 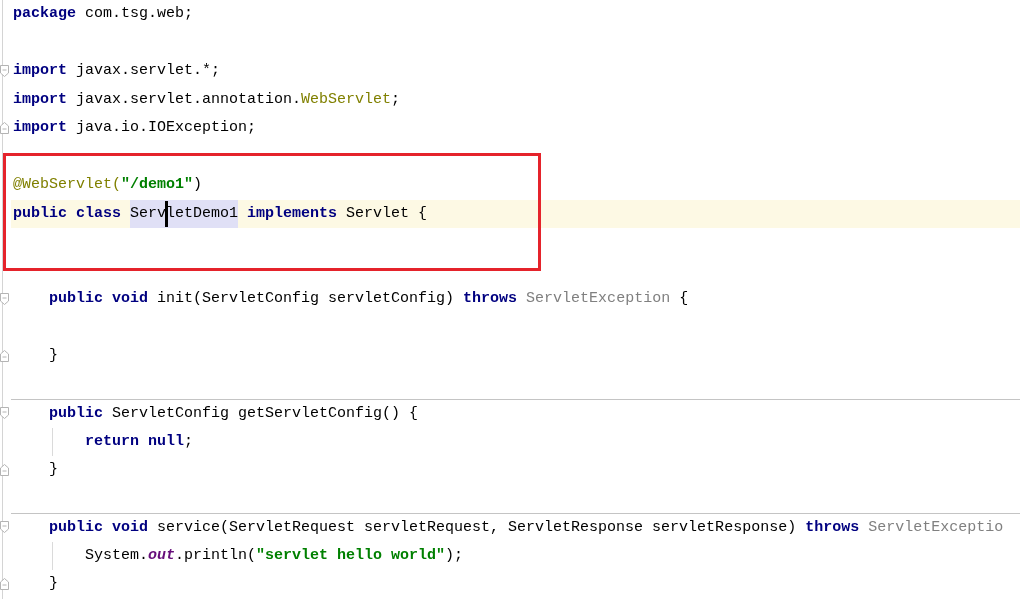 What do you see at coordinates (103, 14) in the screenshot?
I see `code-line: package com.tsg.web;` at bounding box center [103, 14].